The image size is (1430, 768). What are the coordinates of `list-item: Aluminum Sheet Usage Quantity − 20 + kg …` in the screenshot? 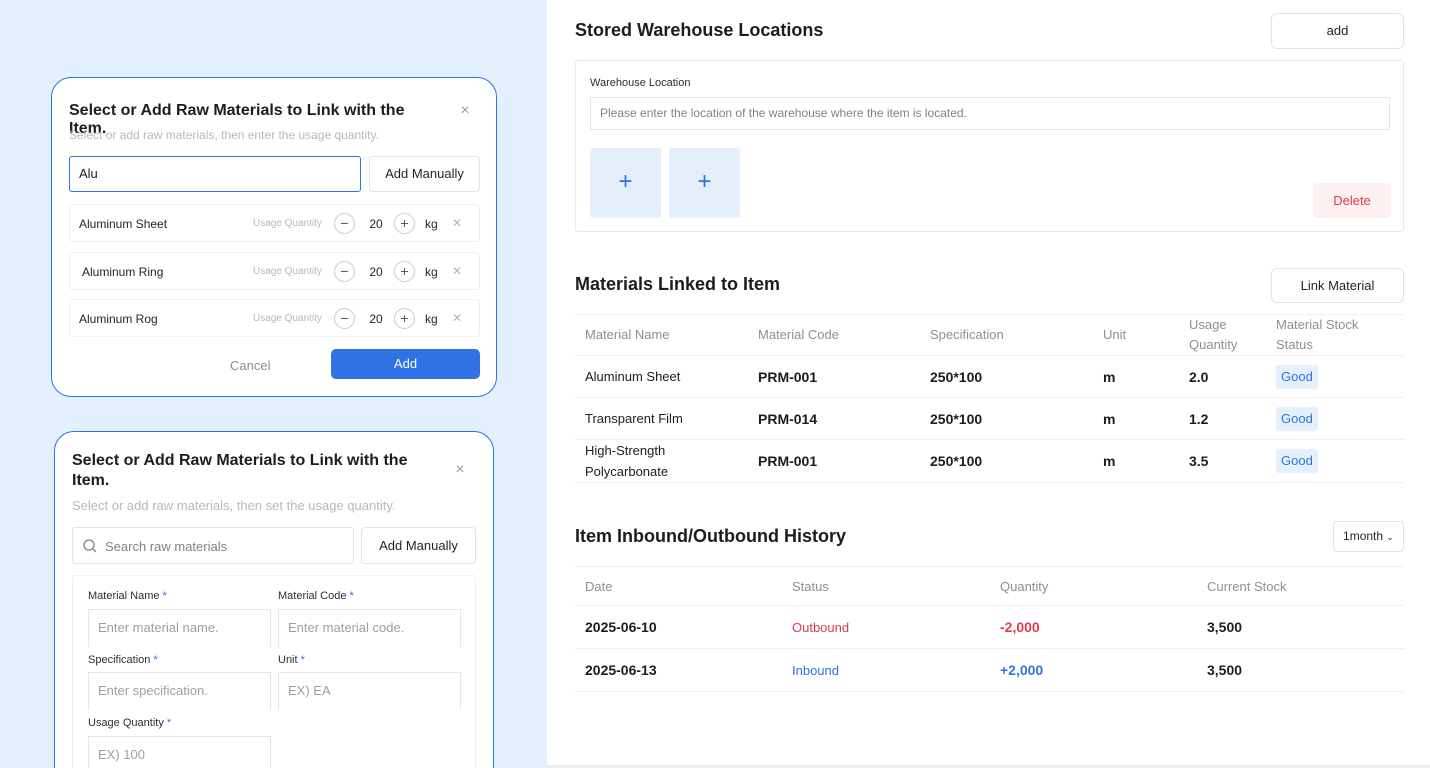 It's located at (274, 223).